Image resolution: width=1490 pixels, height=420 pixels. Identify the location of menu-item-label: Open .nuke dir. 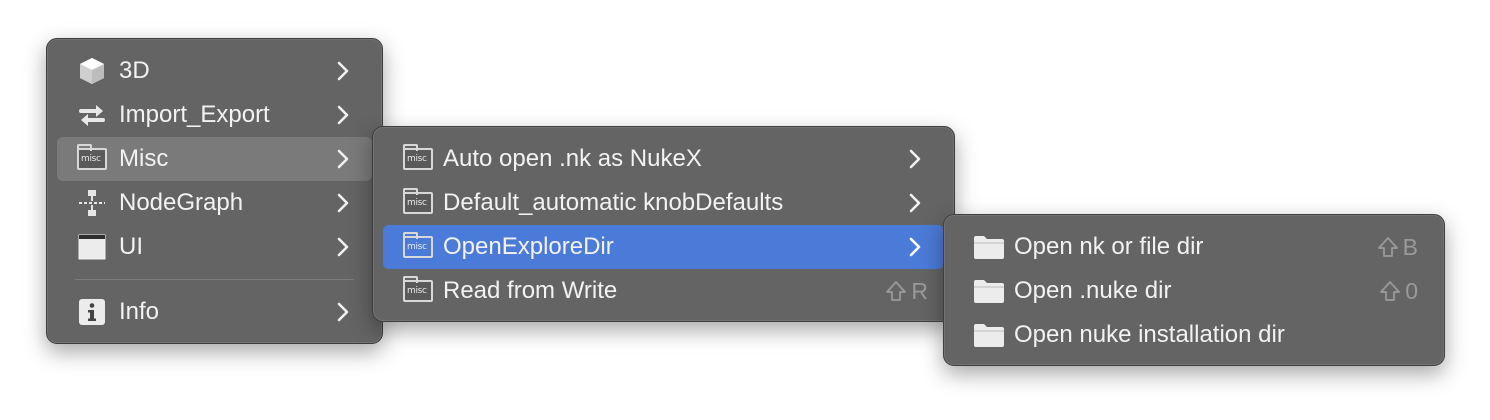
(1093, 290).